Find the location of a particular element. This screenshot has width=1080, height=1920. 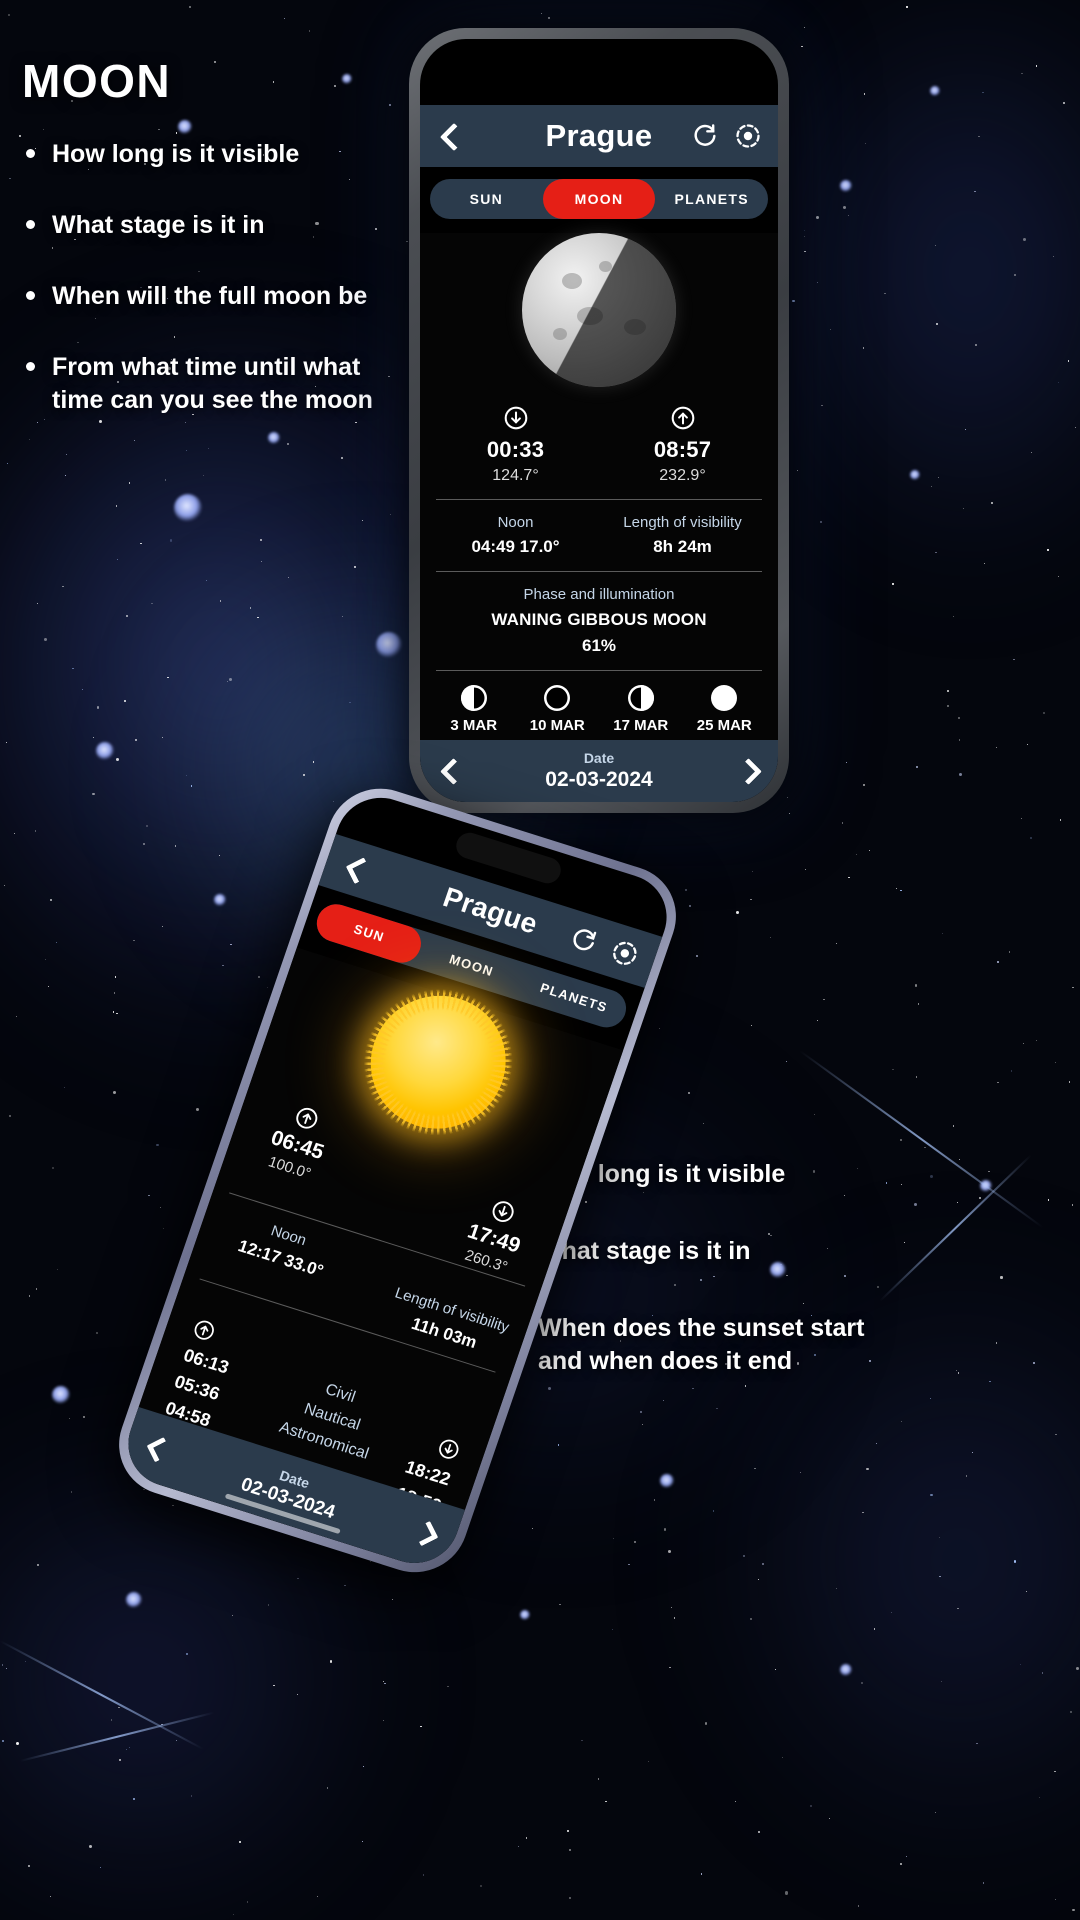

list-item: What stage is it in is located at coordinates (218, 225).